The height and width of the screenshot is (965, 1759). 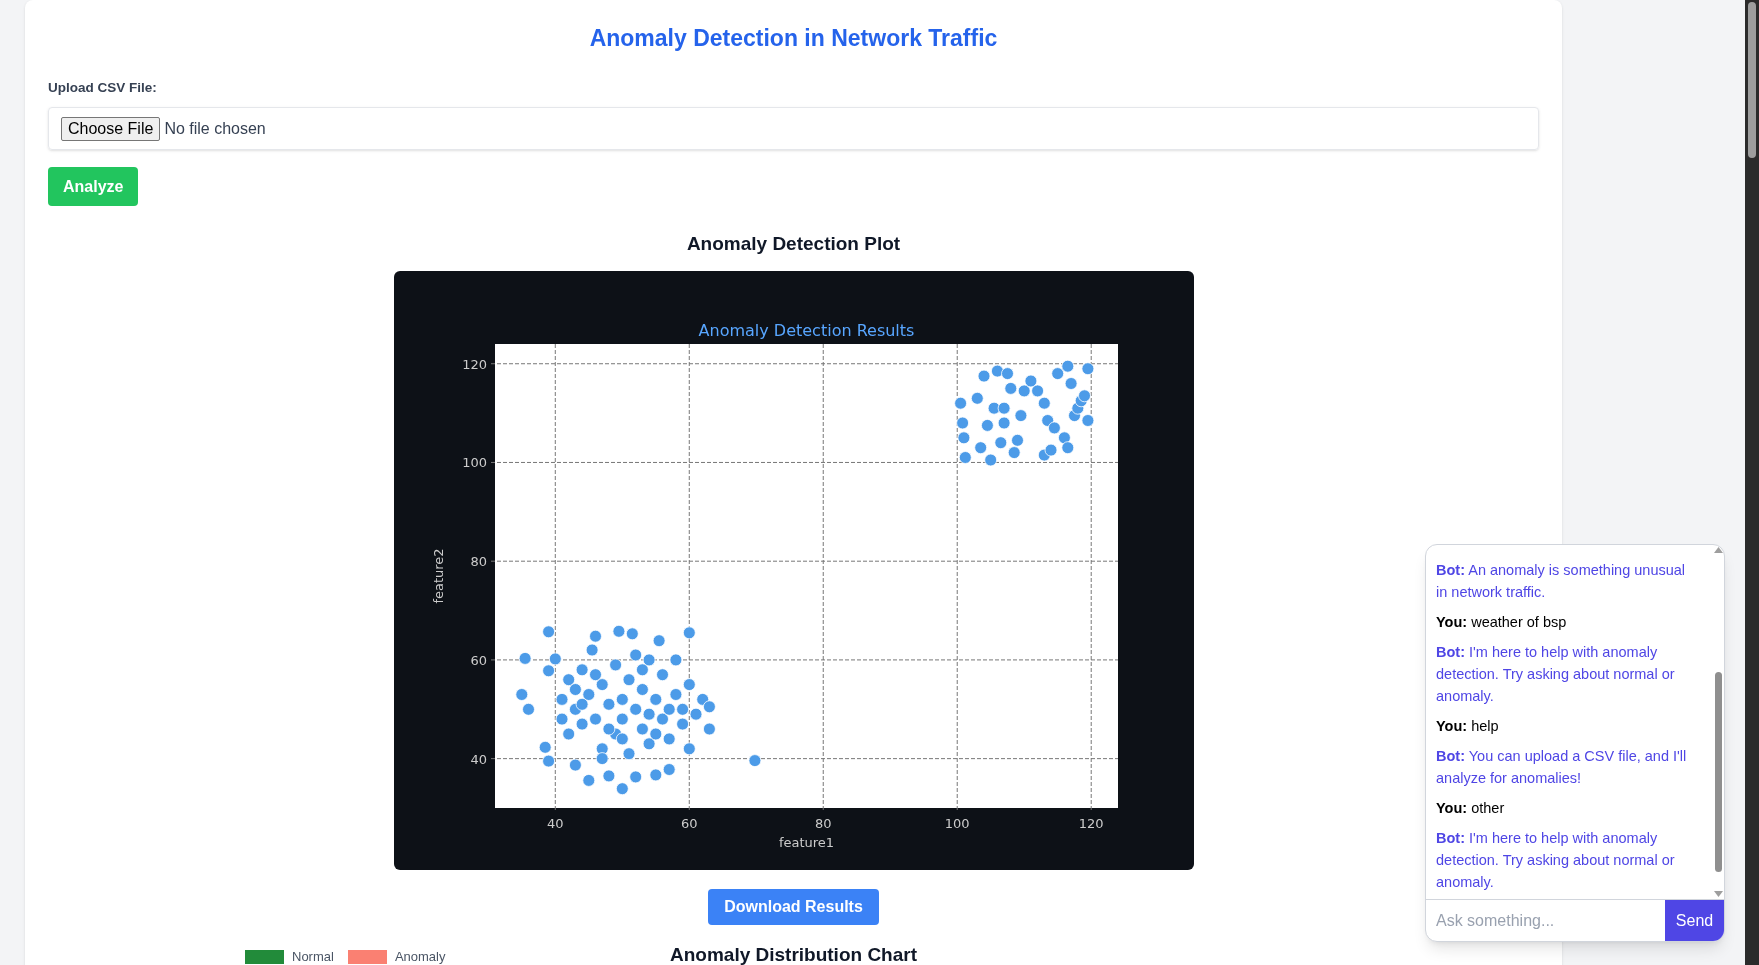 I want to click on choose-file-button: Choose File, so click(x=111, y=128).